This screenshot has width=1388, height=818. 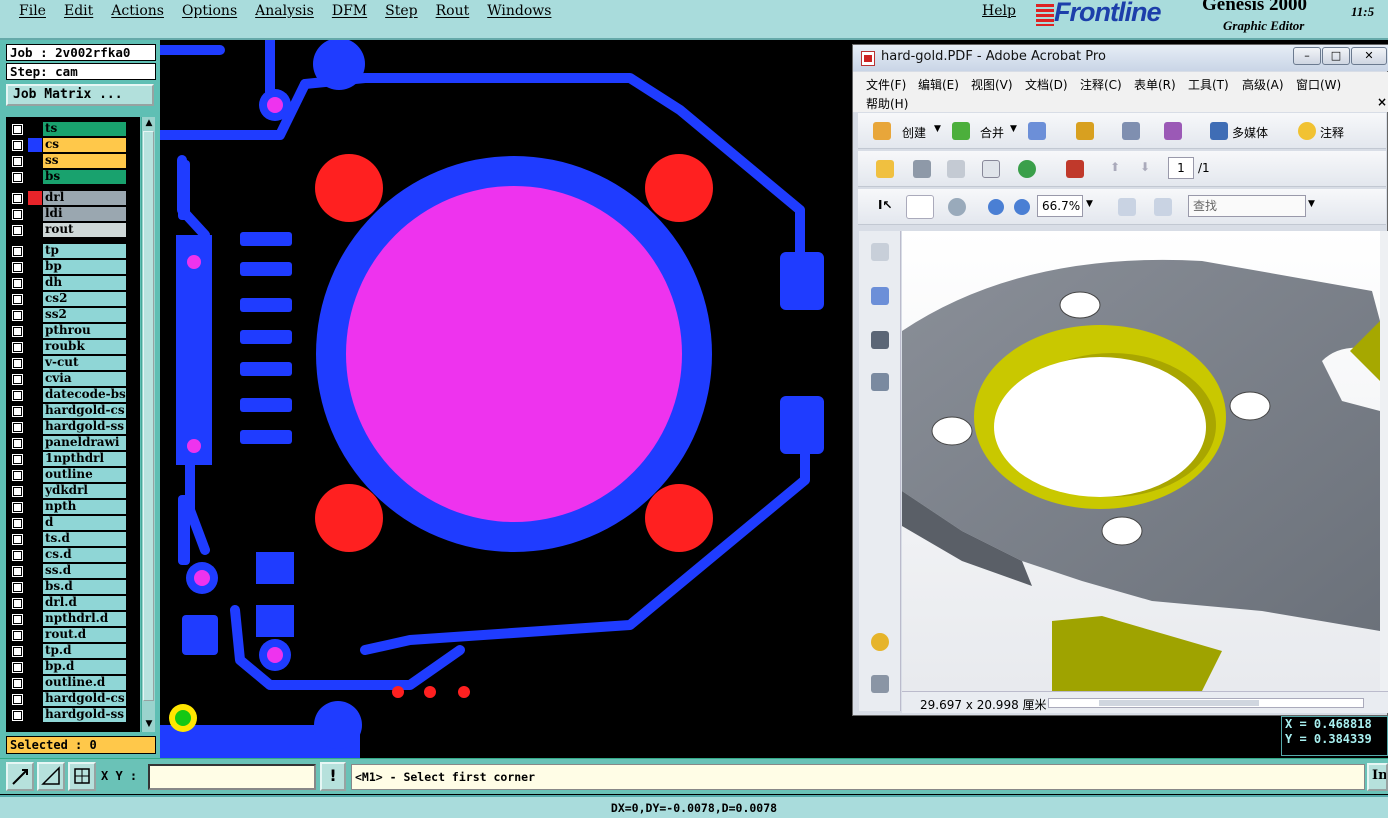 What do you see at coordinates (284, 11) in the screenshot?
I see `menu-analysis: Analysis` at bounding box center [284, 11].